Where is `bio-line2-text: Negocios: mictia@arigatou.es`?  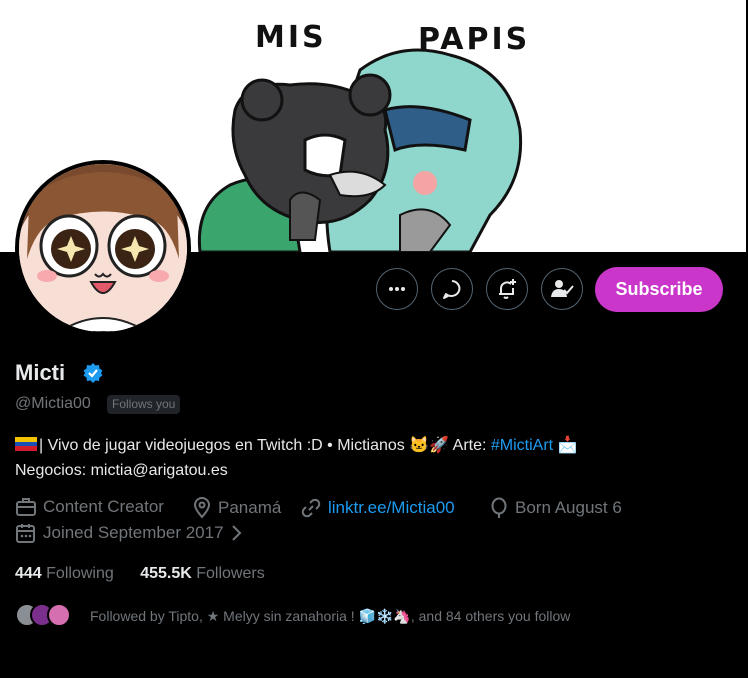 bio-line2-text: Negocios: mictia@arigatou.es is located at coordinates (121, 470).